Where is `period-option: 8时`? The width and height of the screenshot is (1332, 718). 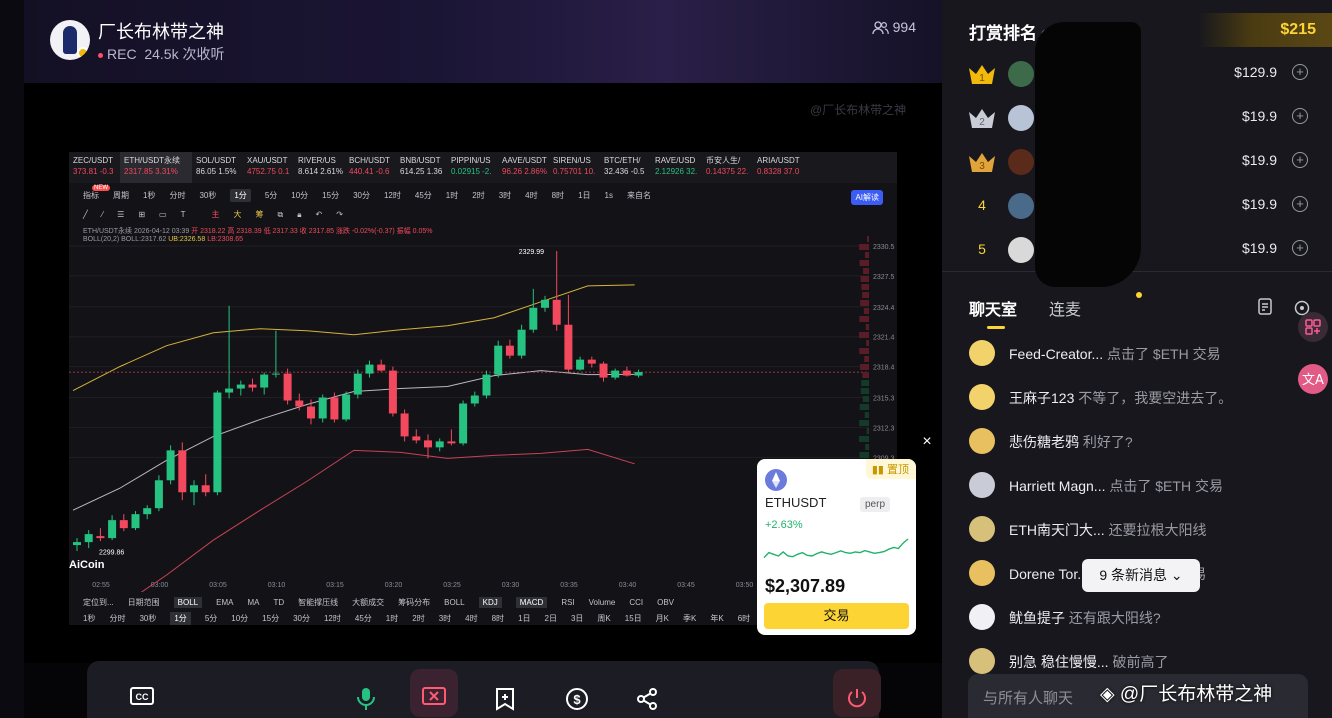 period-option: 8时 is located at coordinates (558, 195).